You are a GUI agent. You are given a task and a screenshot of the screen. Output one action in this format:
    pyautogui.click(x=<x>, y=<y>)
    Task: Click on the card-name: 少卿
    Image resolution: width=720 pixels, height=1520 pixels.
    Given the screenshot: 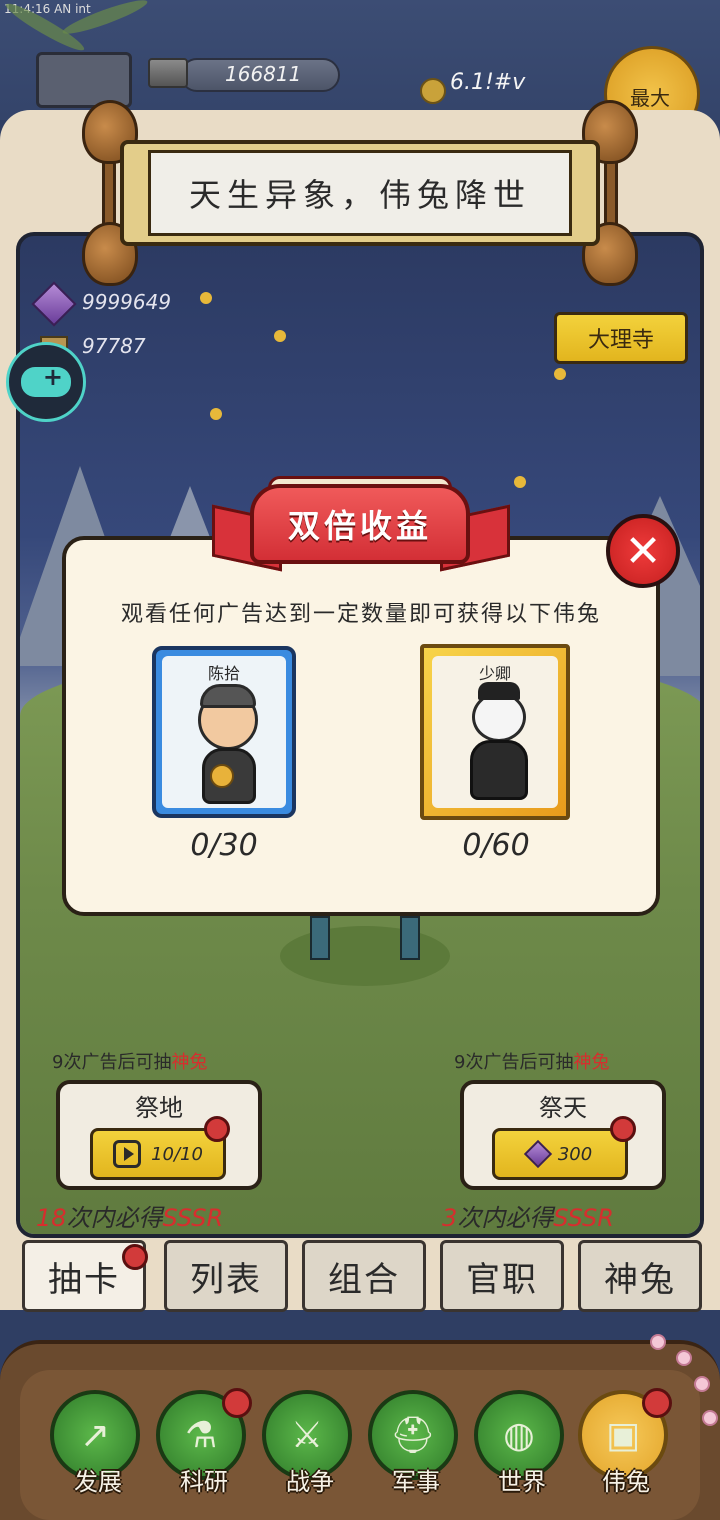 What is the action you would take?
    pyautogui.click(x=494, y=673)
    